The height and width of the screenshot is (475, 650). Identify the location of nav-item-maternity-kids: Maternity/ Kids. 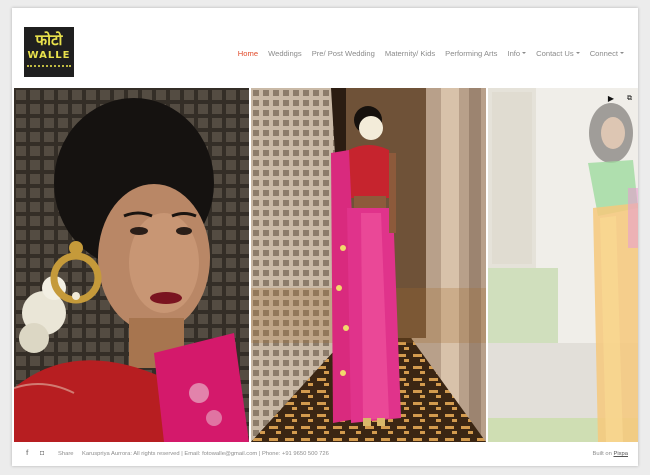
(410, 53).